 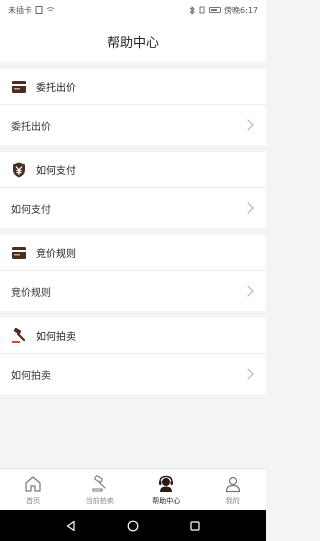 What do you see at coordinates (192, 10) in the screenshot?
I see `bluetooth-icon` at bounding box center [192, 10].